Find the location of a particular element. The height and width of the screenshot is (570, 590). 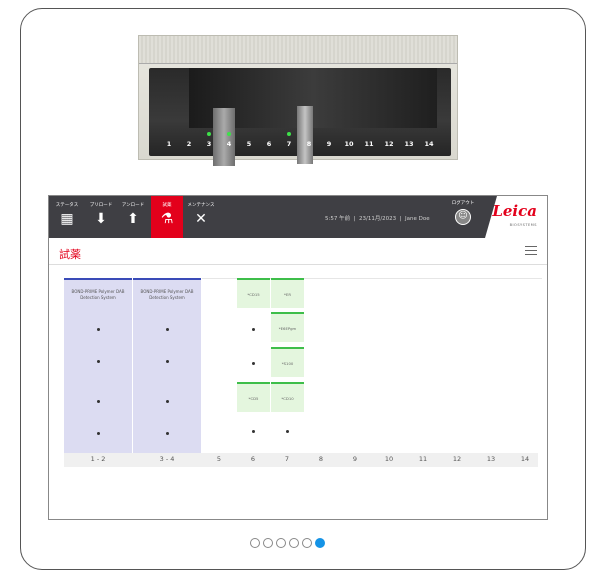

nav-unload: アンロード ⬆ is located at coordinates (133, 217).